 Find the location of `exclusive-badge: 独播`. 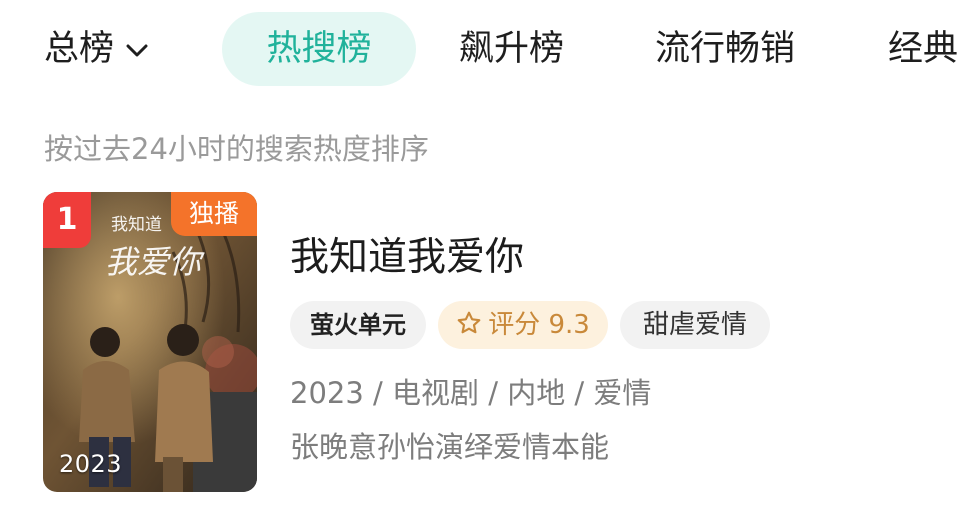

exclusive-badge: 独播 is located at coordinates (214, 214).